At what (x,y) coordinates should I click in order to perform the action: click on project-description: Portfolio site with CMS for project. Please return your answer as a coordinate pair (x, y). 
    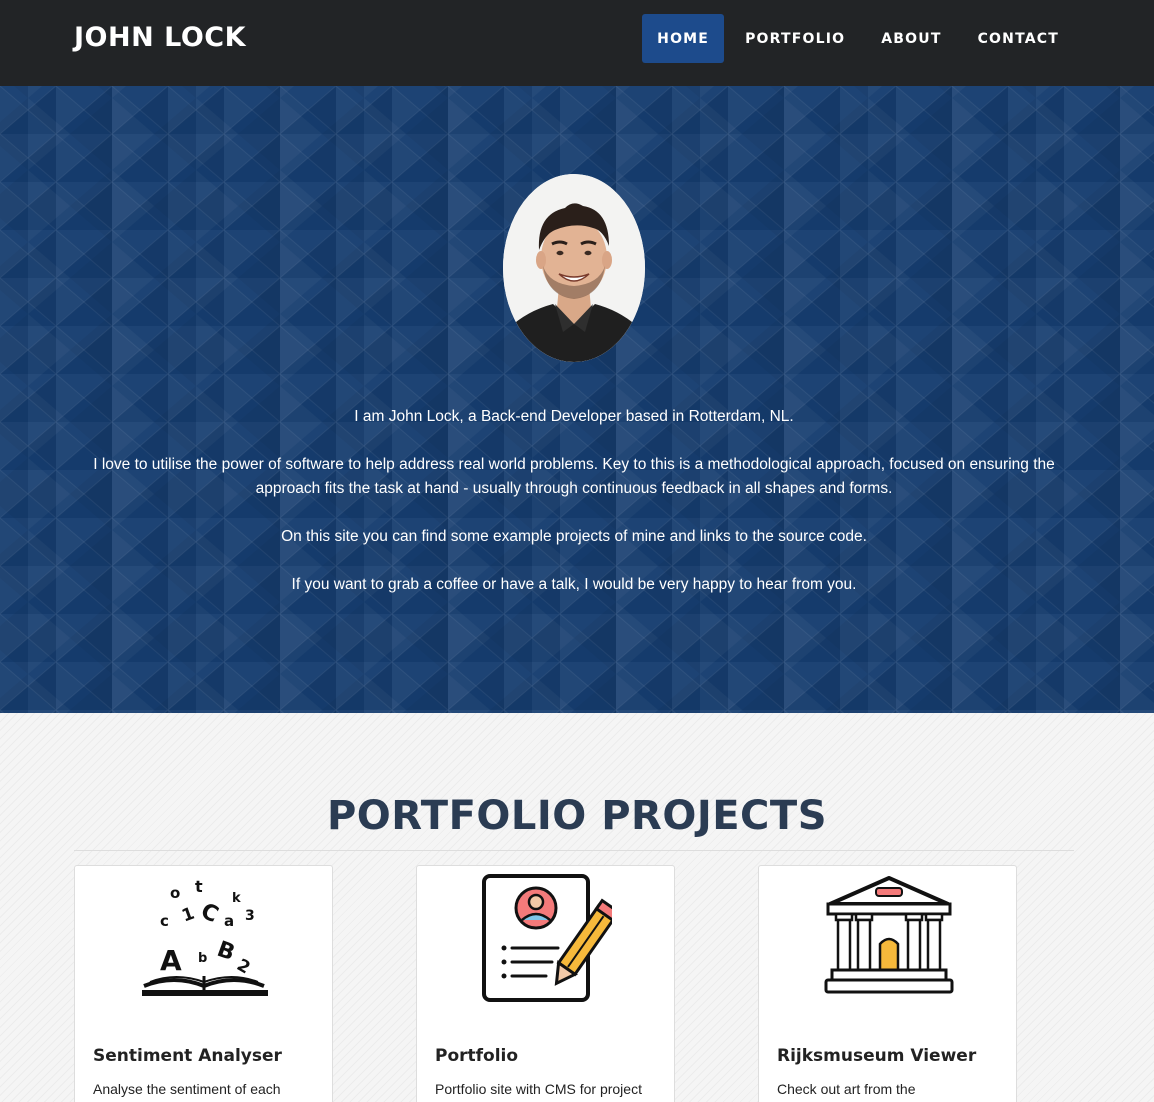
    Looking at the image, I should click on (538, 1089).